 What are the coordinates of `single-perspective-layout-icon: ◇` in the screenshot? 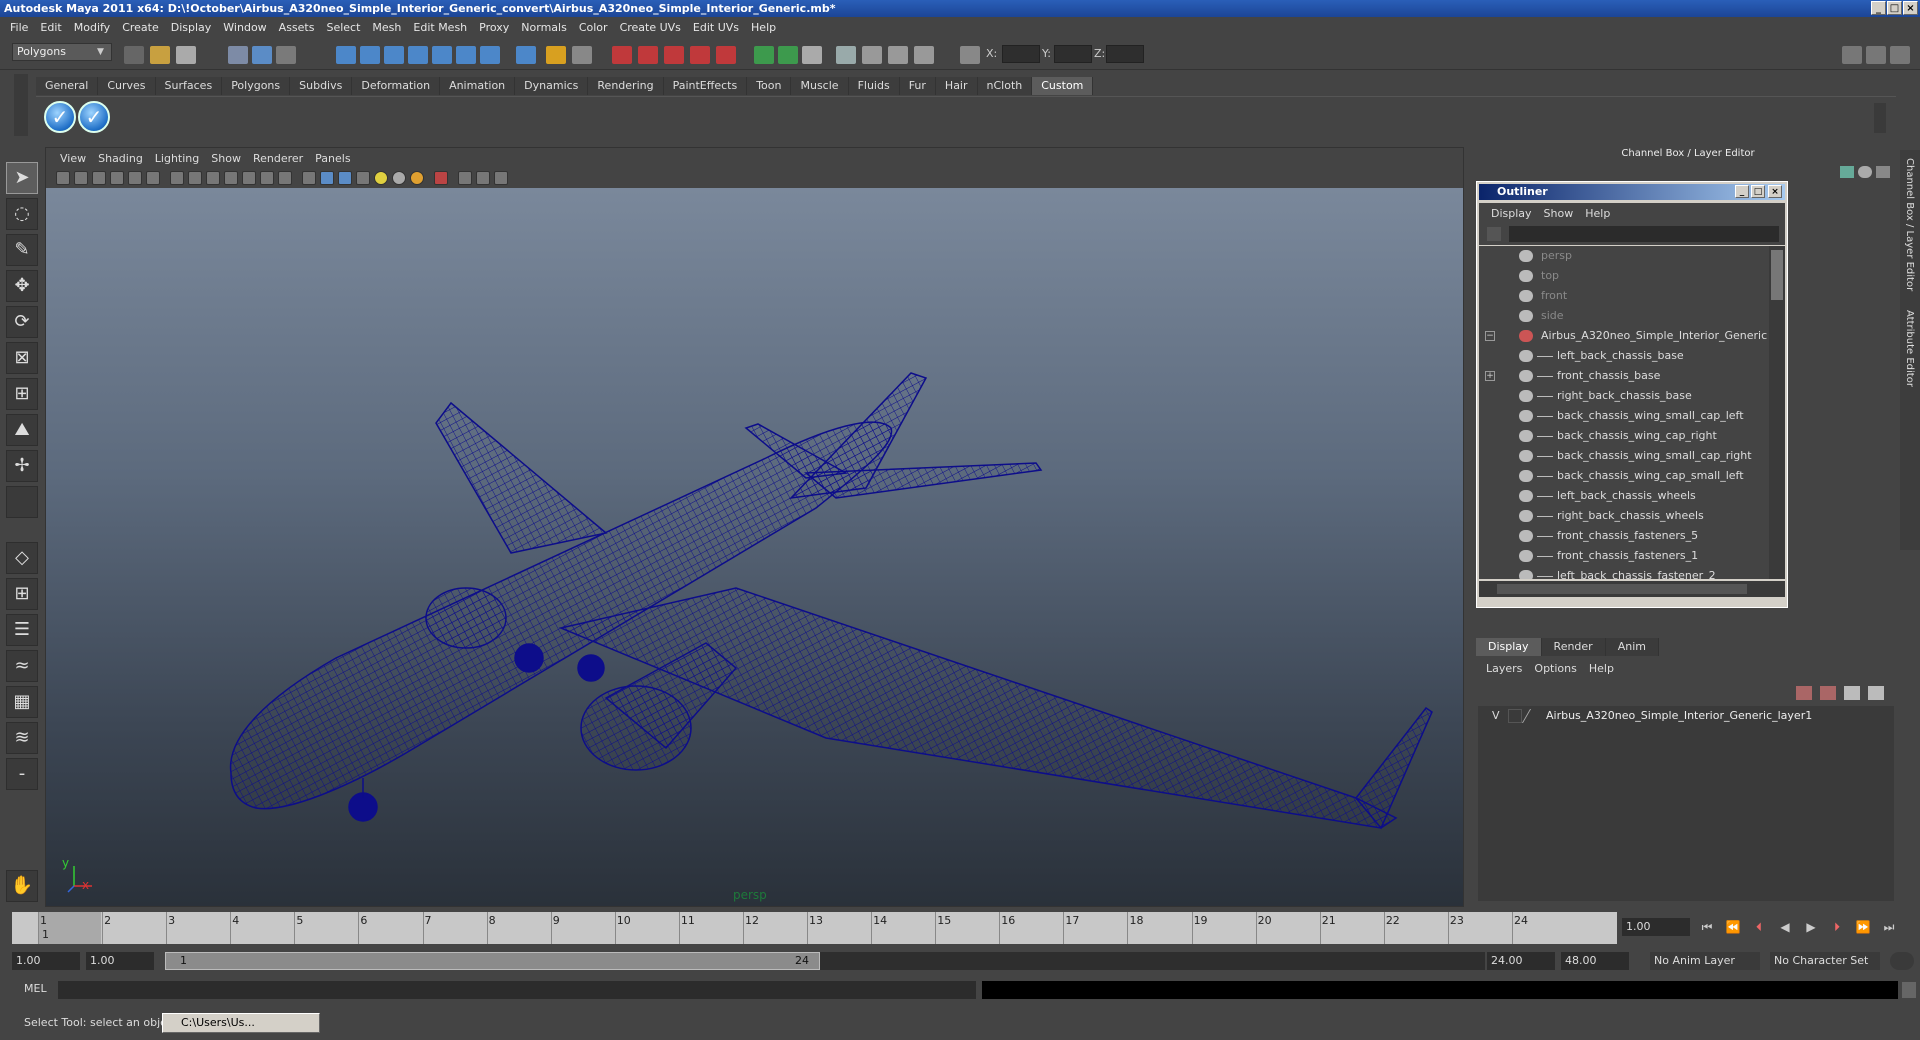 It's located at (22, 558).